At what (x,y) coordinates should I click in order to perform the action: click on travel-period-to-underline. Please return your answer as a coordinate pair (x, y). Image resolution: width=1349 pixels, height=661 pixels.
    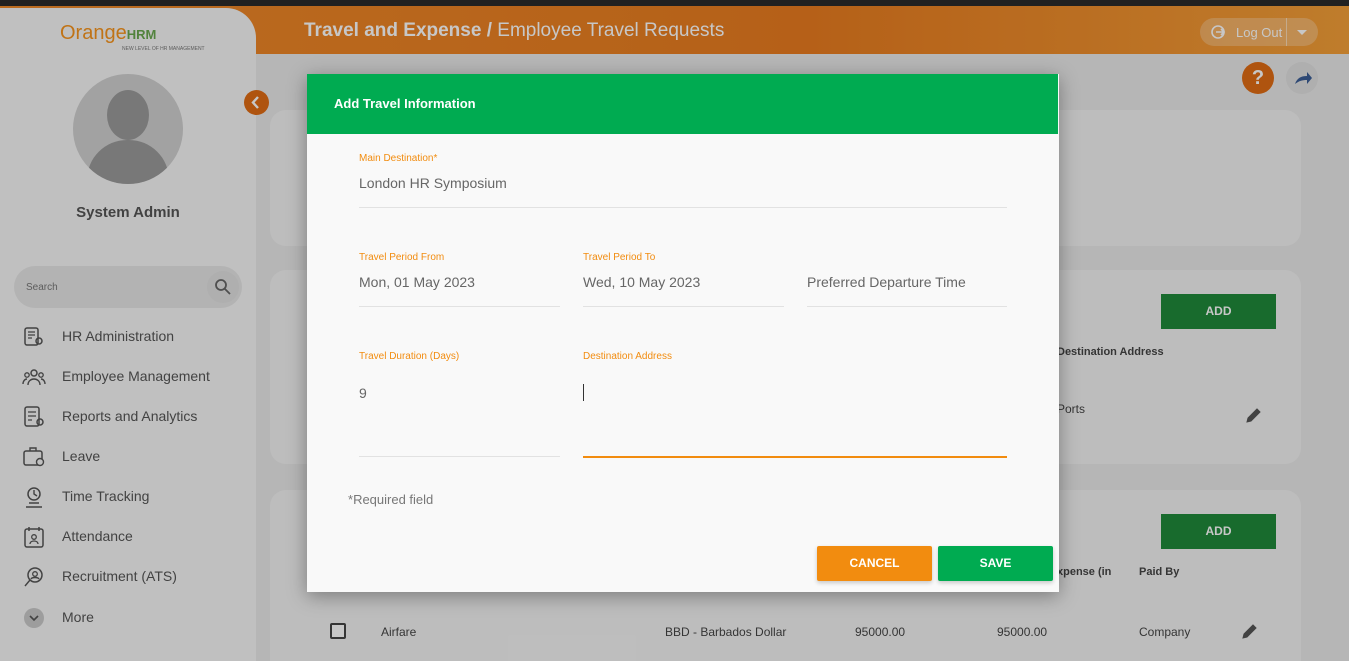
    Looking at the image, I should click on (683, 306).